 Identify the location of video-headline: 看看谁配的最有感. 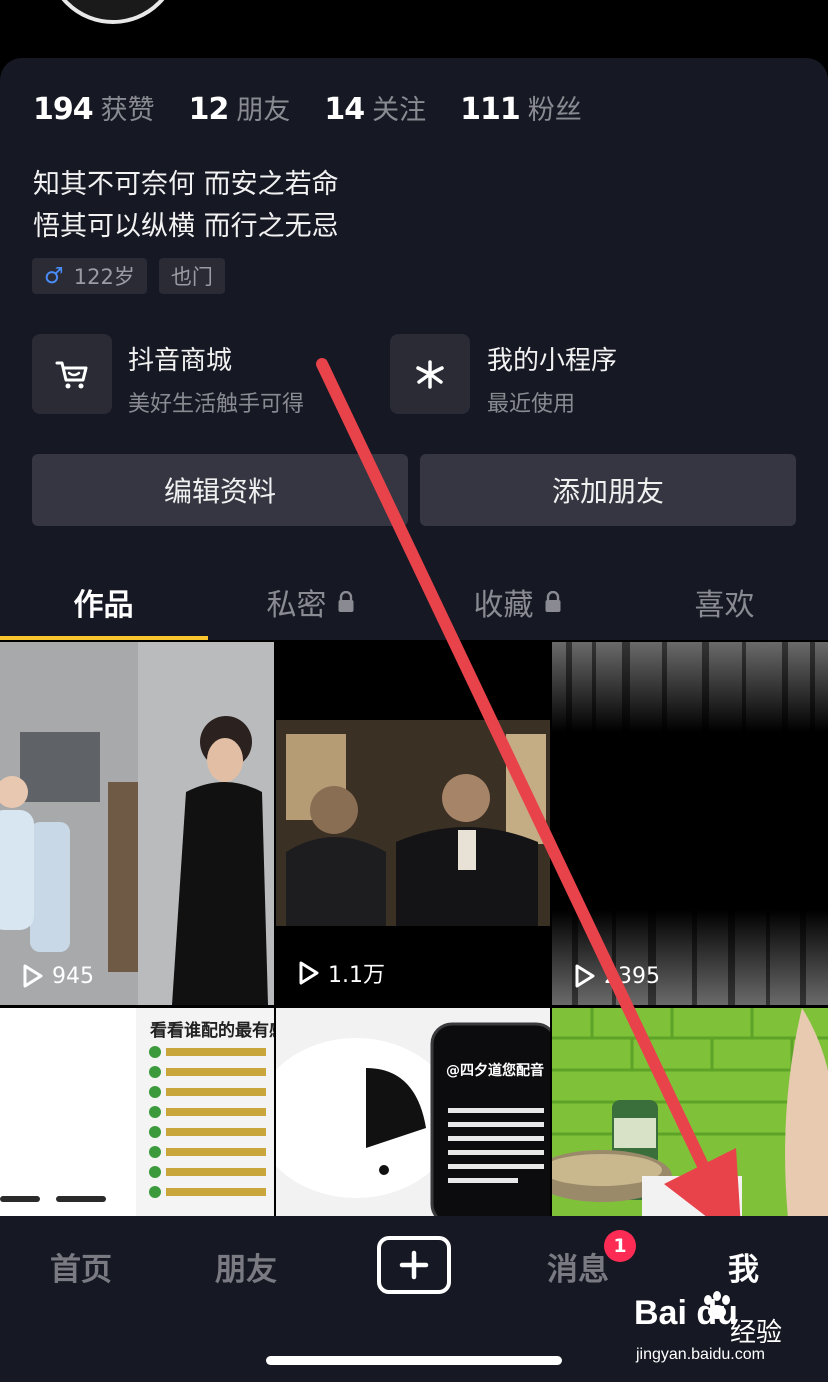
(212, 1031).